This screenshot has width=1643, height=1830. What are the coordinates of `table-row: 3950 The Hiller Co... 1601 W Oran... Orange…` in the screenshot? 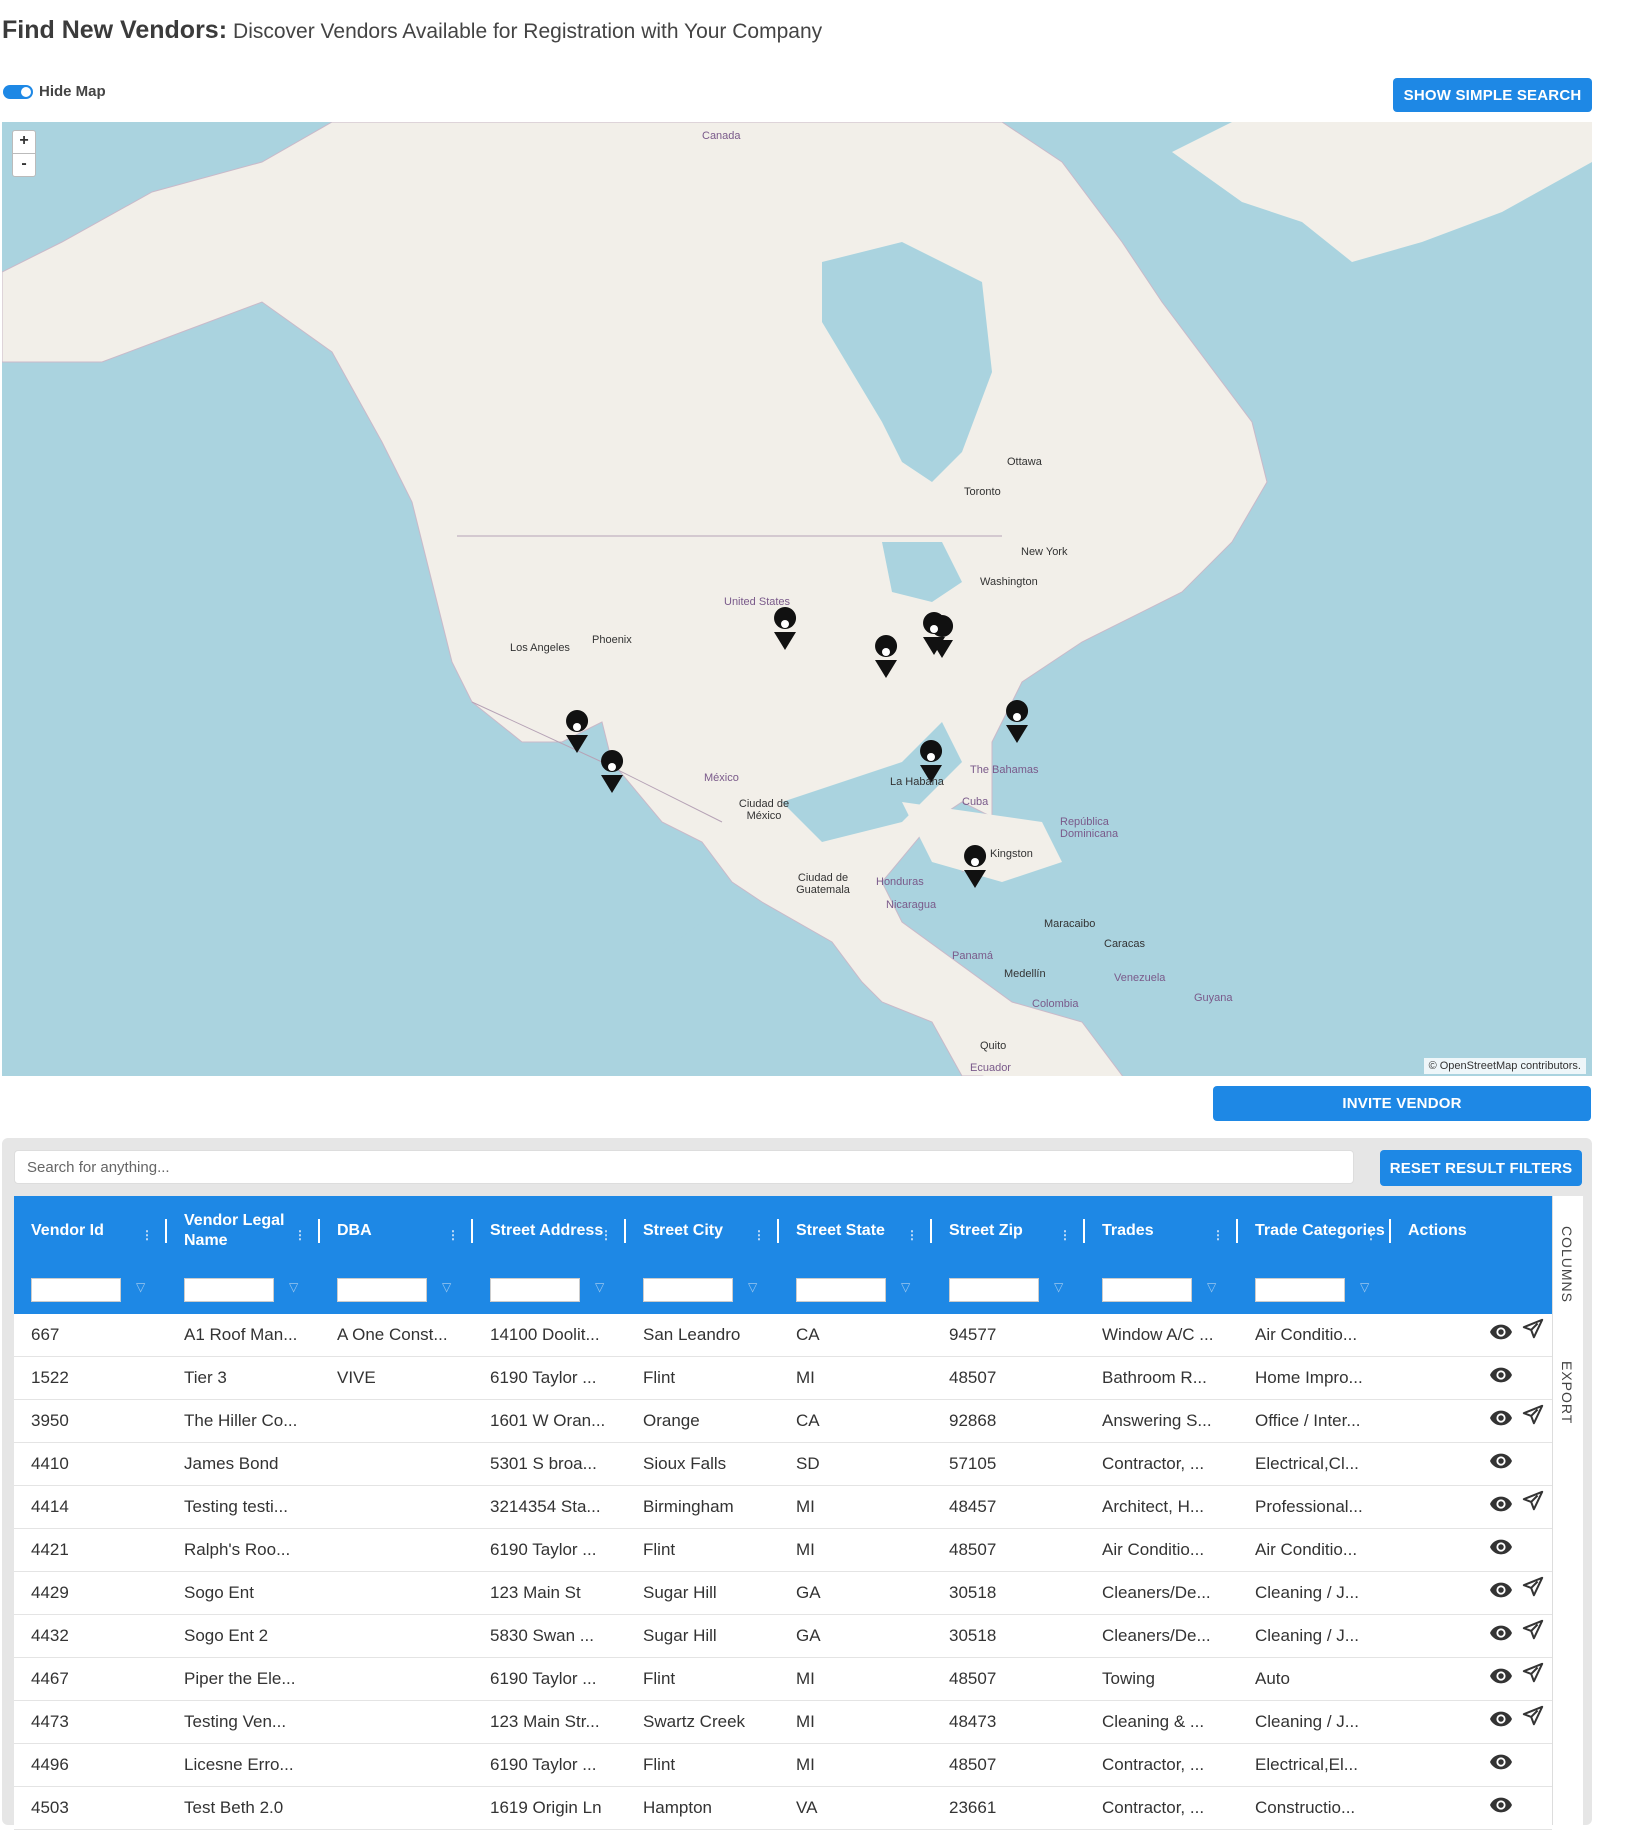 It's located at (783, 1421).